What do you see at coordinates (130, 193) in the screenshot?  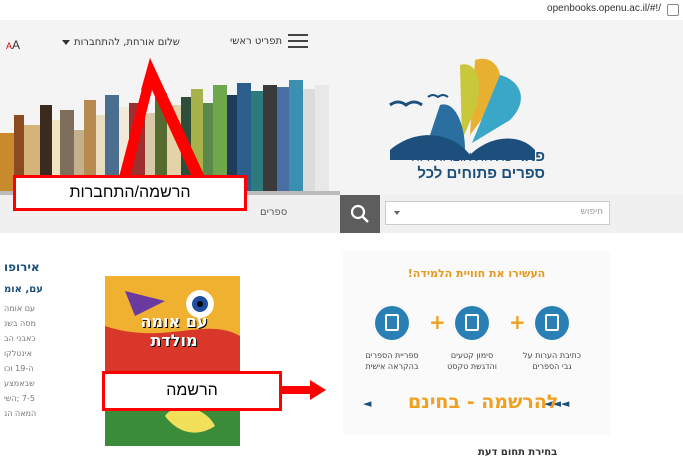 I see `login-annotation-label: הרשמה/התחברות` at bounding box center [130, 193].